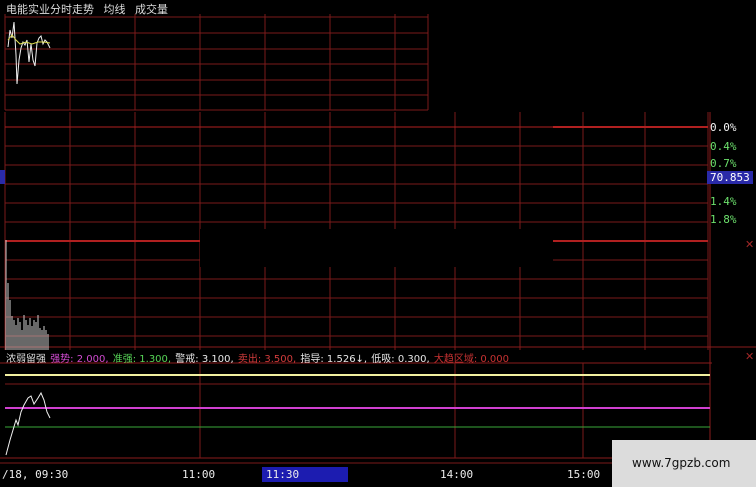 The image size is (756, 487). What do you see at coordinates (723, 127) in the screenshot?
I see `pct-label: 0.0%` at bounding box center [723, 127].